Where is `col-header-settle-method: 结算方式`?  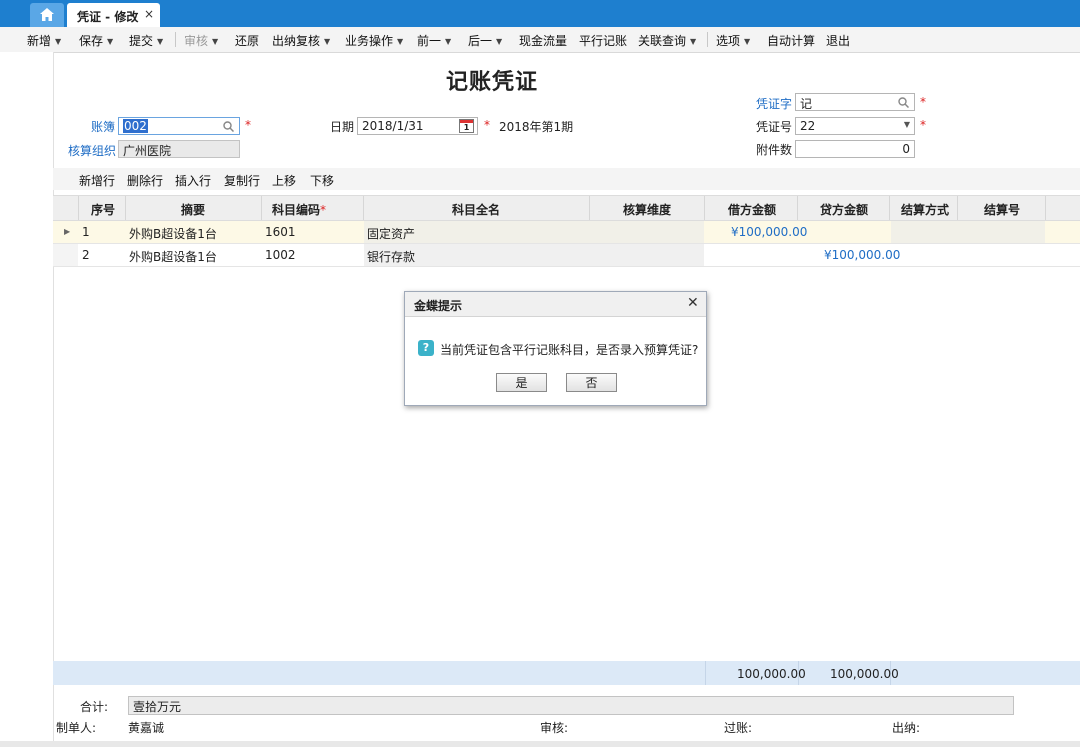
col-header-settle-method: 结算方式 is located at coordinates (925, 209).